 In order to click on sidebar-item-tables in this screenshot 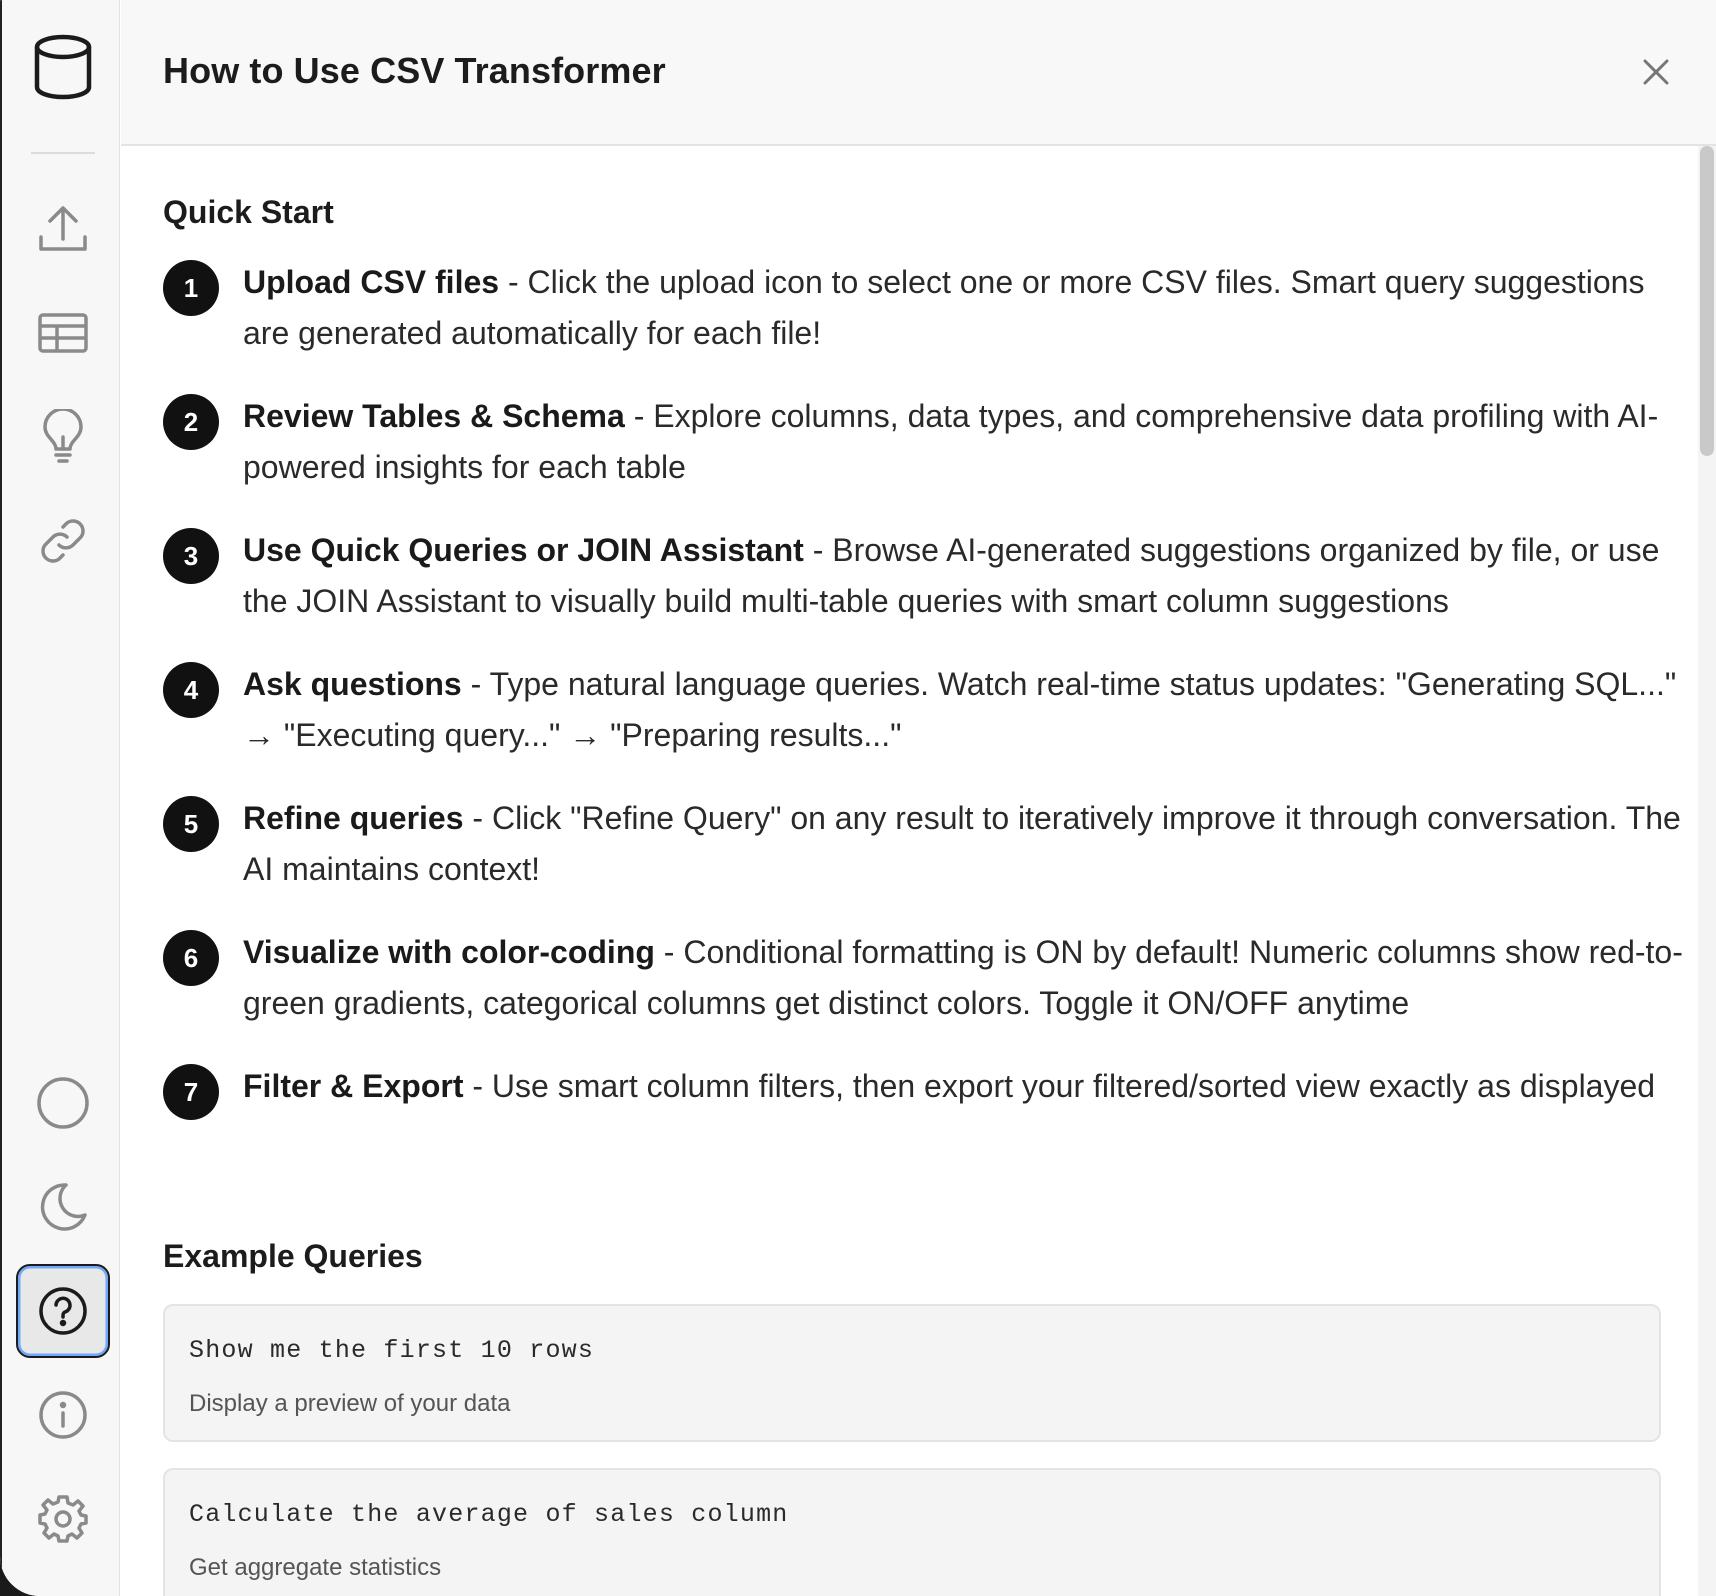, I will do `click(63, 333)`.